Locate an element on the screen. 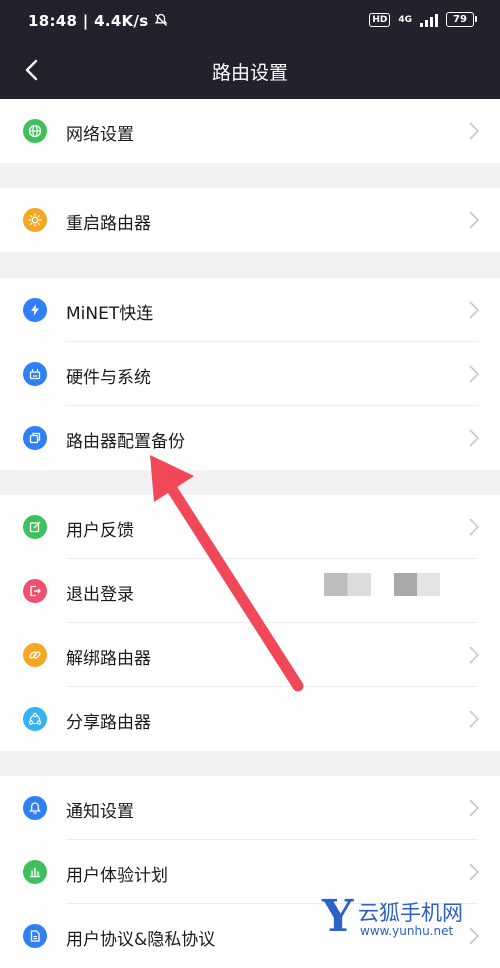 The width and height of the screenshot is (500, 968). menu-item-label: 用户协议&隐私协议 is located at coordinates (141, 940).